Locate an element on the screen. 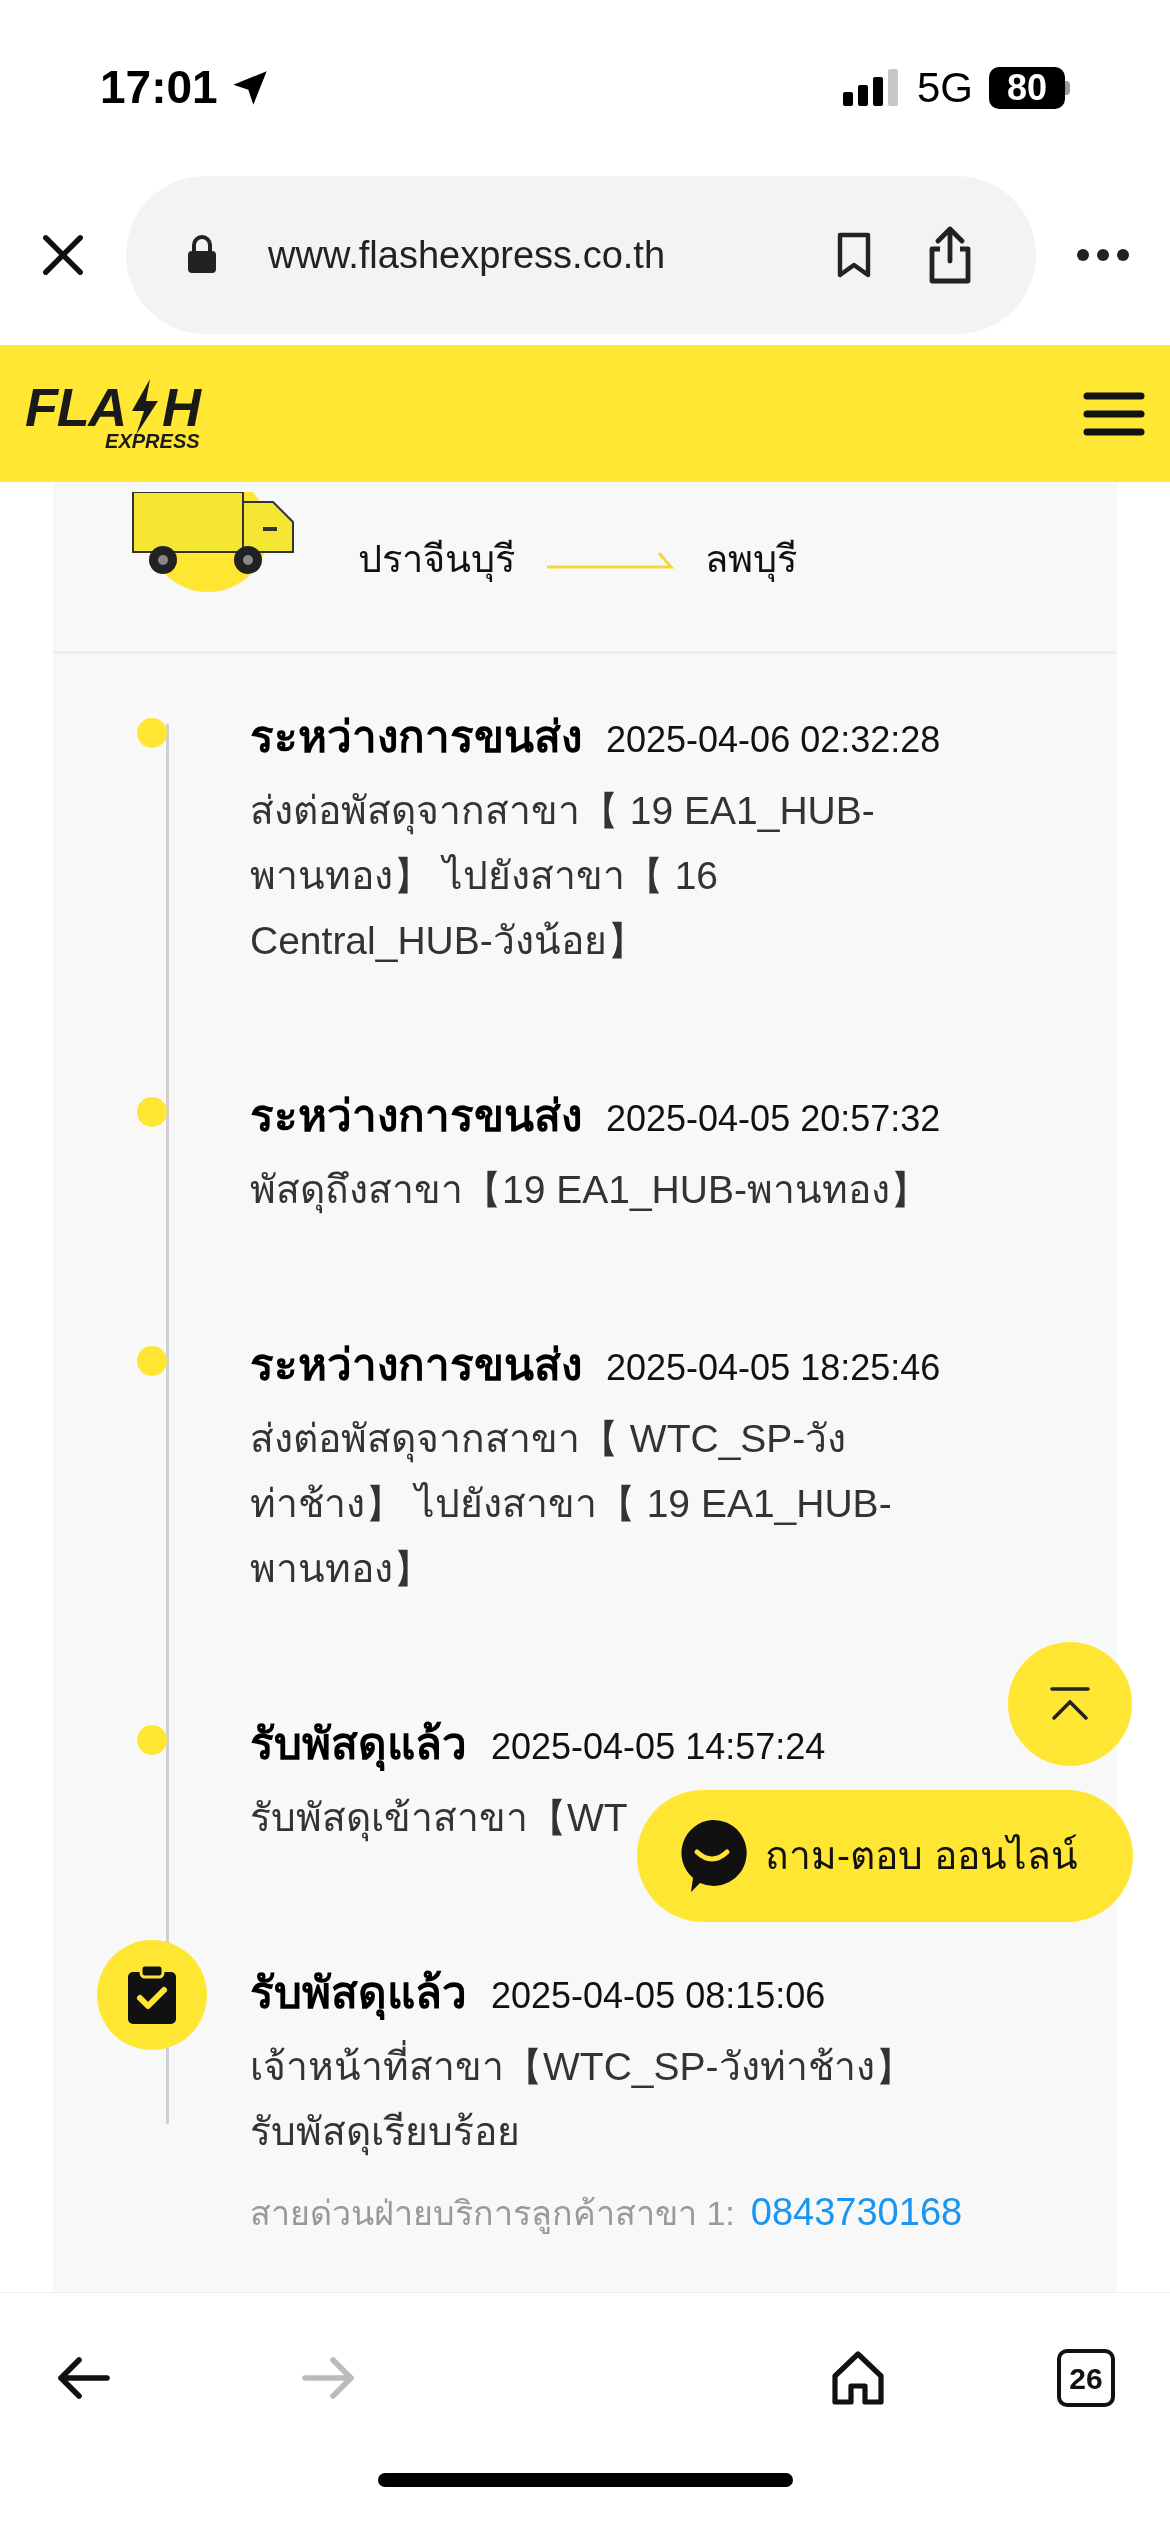 The width and height of the screenshot is (1170, 2532). network-label: 5G is located at coordinates (944, 88).